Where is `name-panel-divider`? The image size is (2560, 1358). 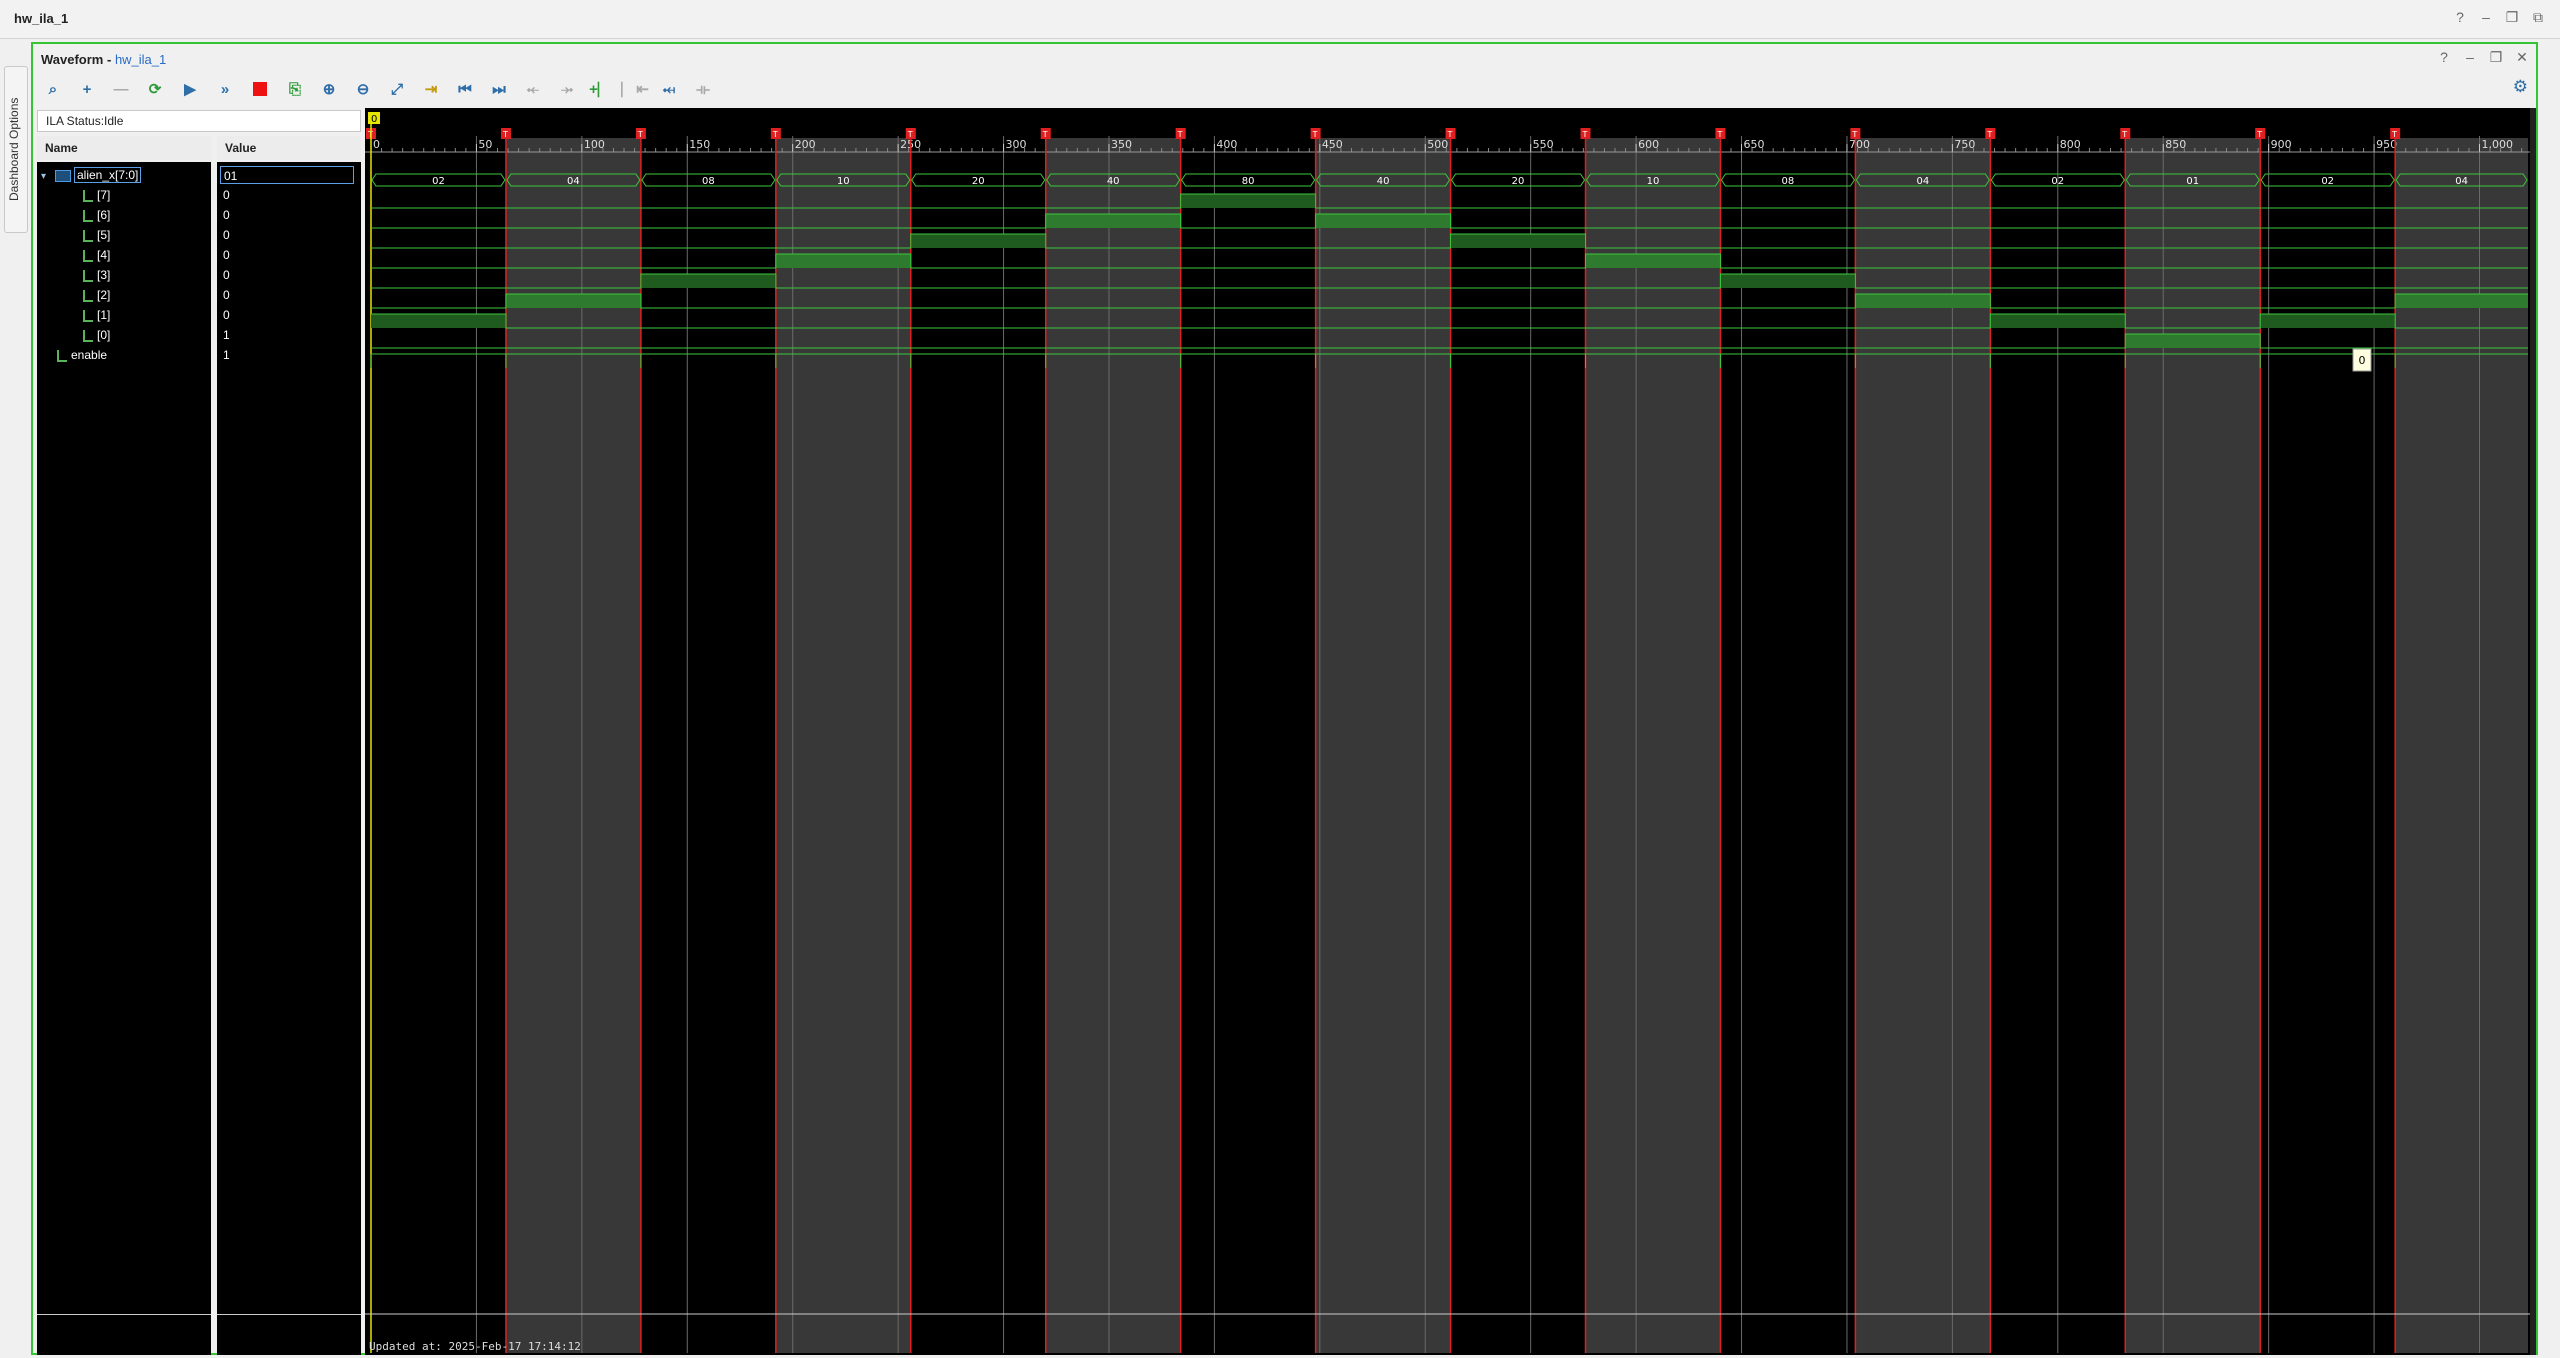
name-panel-divider is located at coordinates (124, 1314).